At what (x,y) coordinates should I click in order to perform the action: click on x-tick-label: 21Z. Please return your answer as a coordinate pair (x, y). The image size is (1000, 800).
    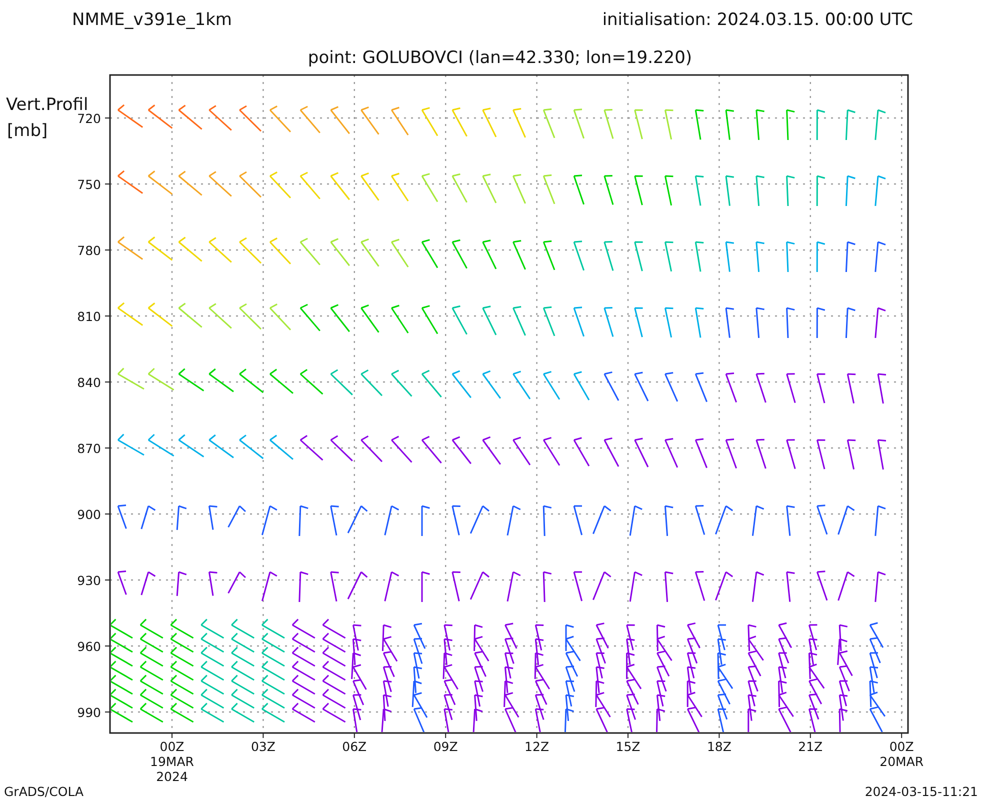
    Looking at the image, I should click on (810, 746).